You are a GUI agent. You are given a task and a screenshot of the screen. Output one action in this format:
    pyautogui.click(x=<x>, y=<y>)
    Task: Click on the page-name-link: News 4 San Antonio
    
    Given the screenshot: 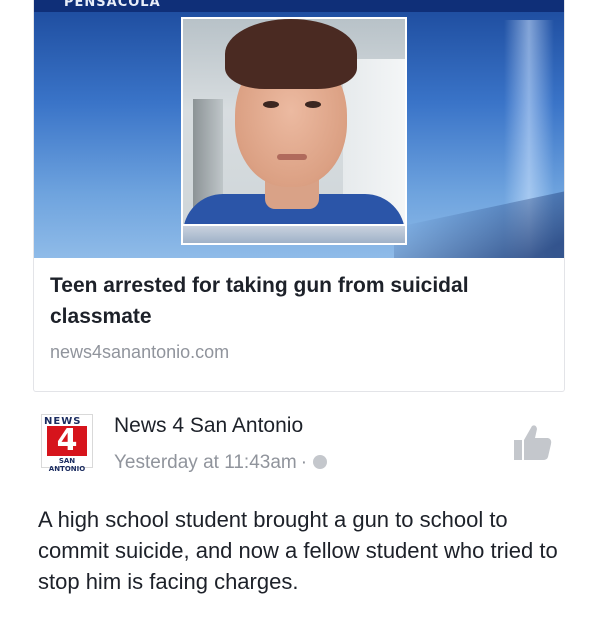 What is the action you would take?
    pyautogui.click(x=208, y=426)
    